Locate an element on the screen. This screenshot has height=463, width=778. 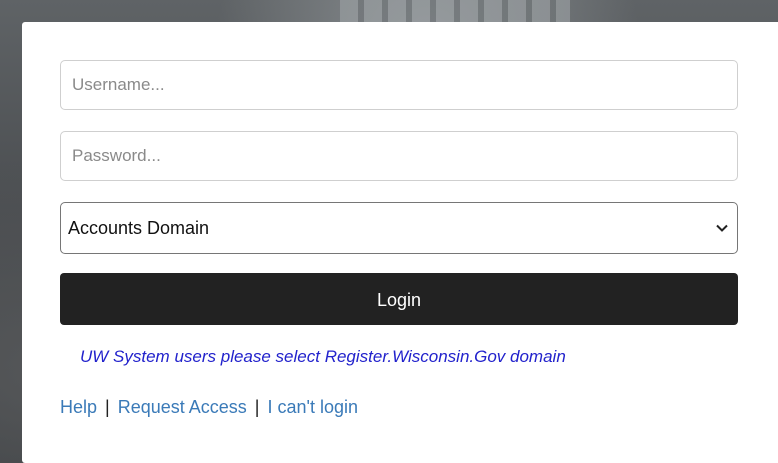
help-link: Help is located at coordinates (78, 407).